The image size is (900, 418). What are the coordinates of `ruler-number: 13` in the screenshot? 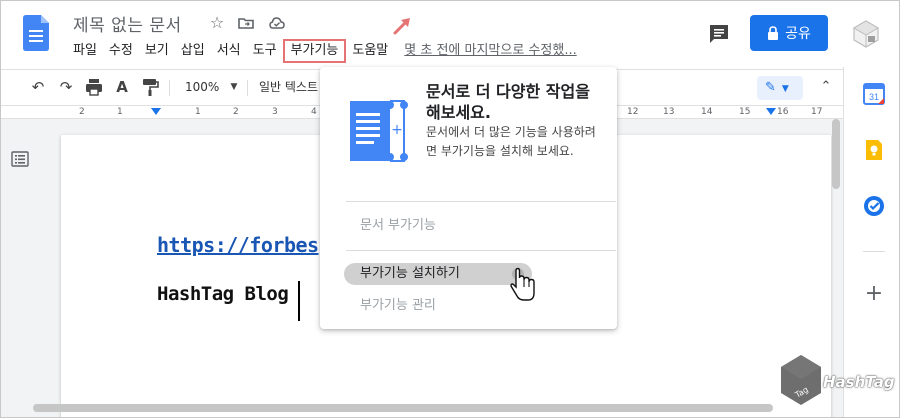 It's located at (669, 112).